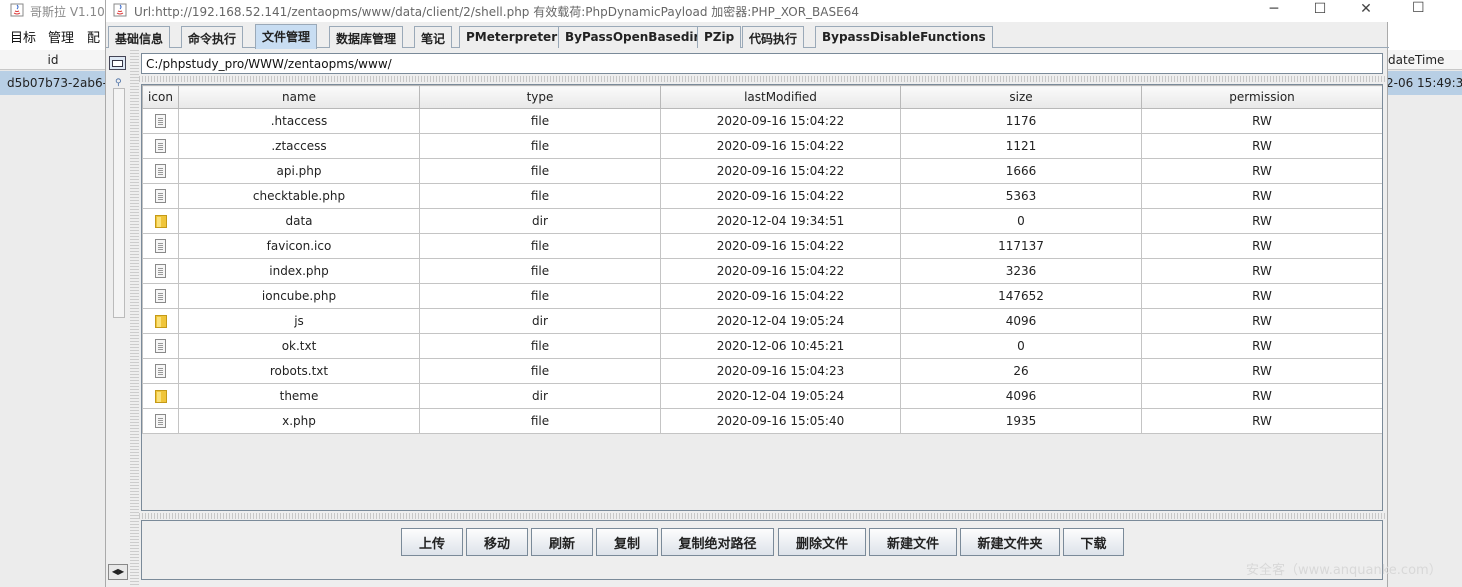  I want to click on horizontal-scroll-arrows: ◀▶, so click(118, 572).